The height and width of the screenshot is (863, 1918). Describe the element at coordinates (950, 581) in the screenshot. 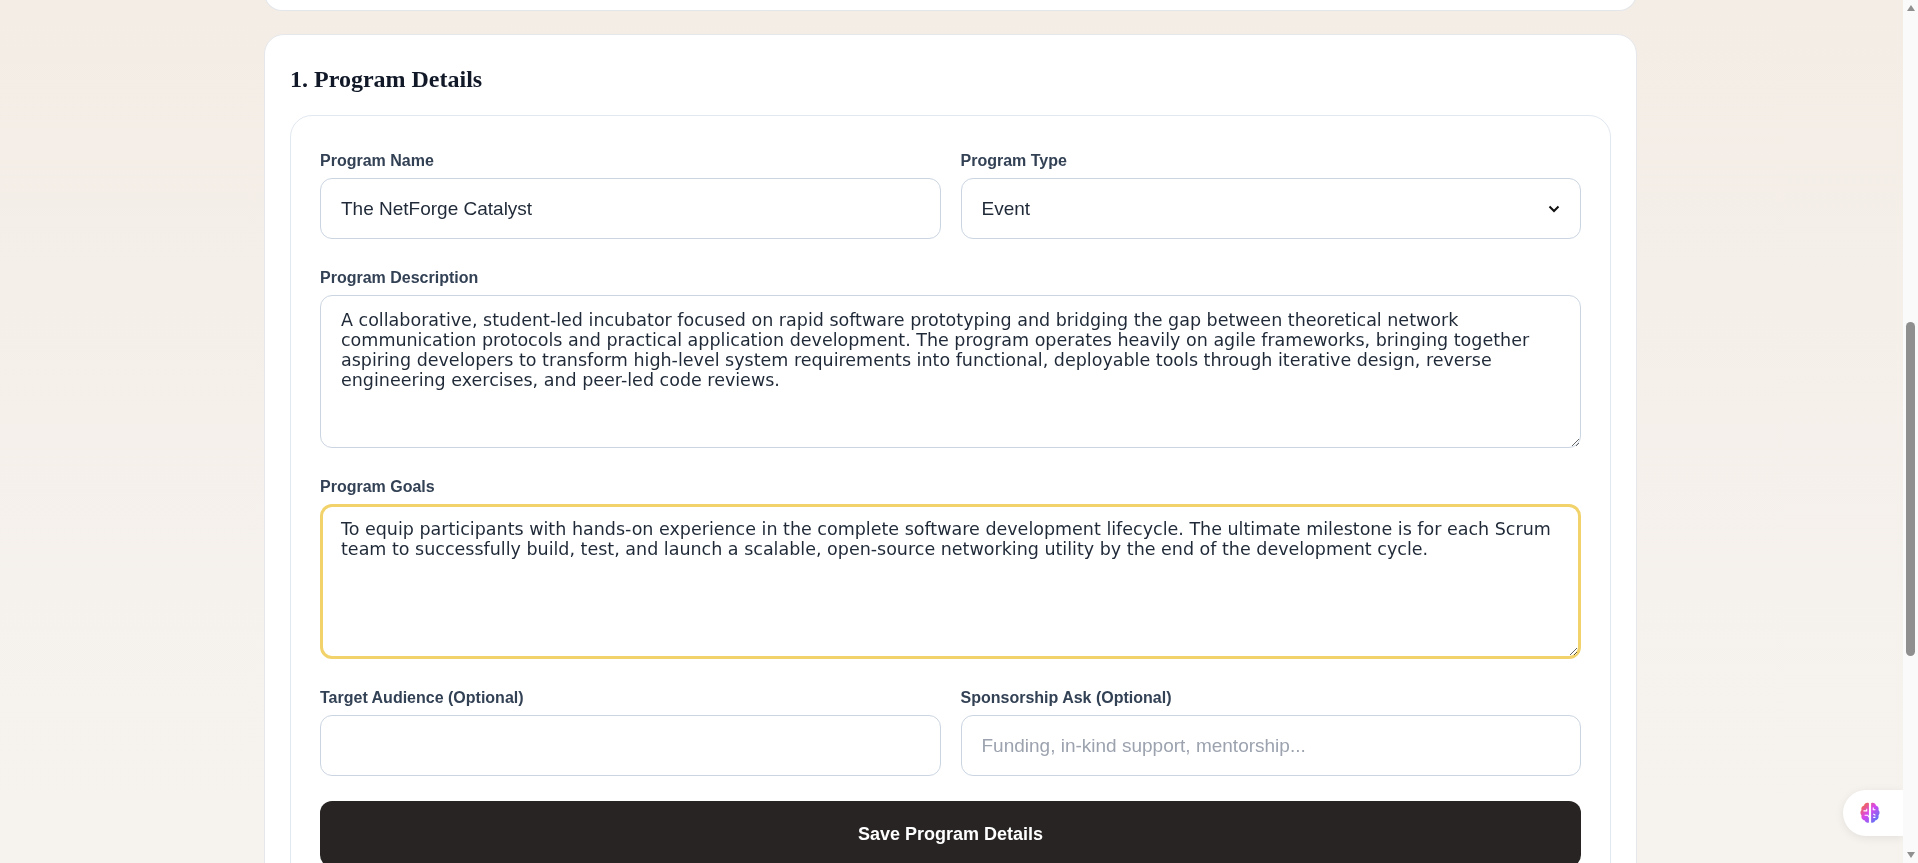

I see `text-area: To equip participants with hands-on experience in the complete software development lifecycle. The ultimate milestone is for each Scrum team to successfully build, test, and launch a scalable, open-source networking utility by the end of the development cycle.` at that location.